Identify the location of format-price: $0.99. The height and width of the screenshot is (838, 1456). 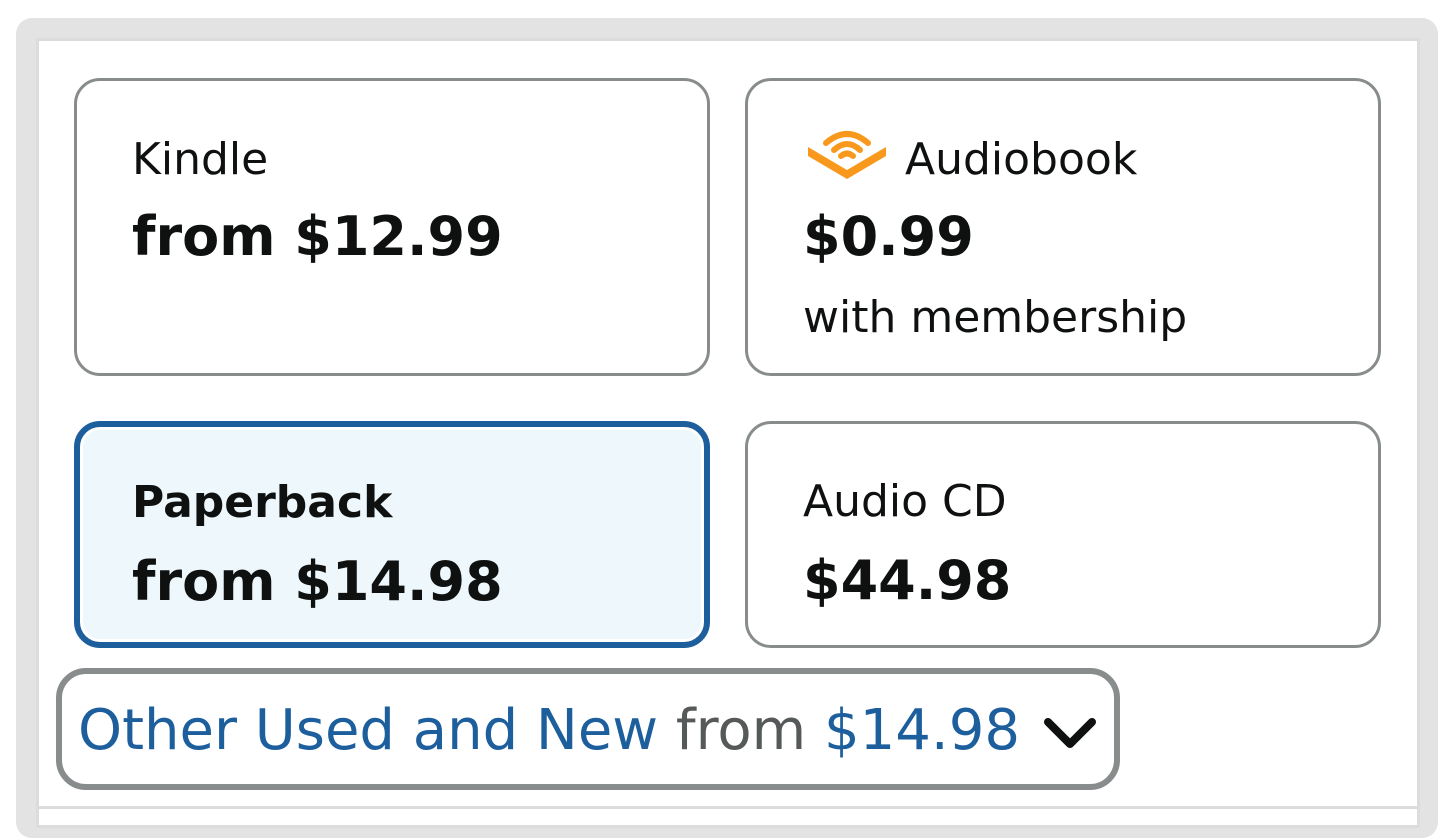
(888, 236).